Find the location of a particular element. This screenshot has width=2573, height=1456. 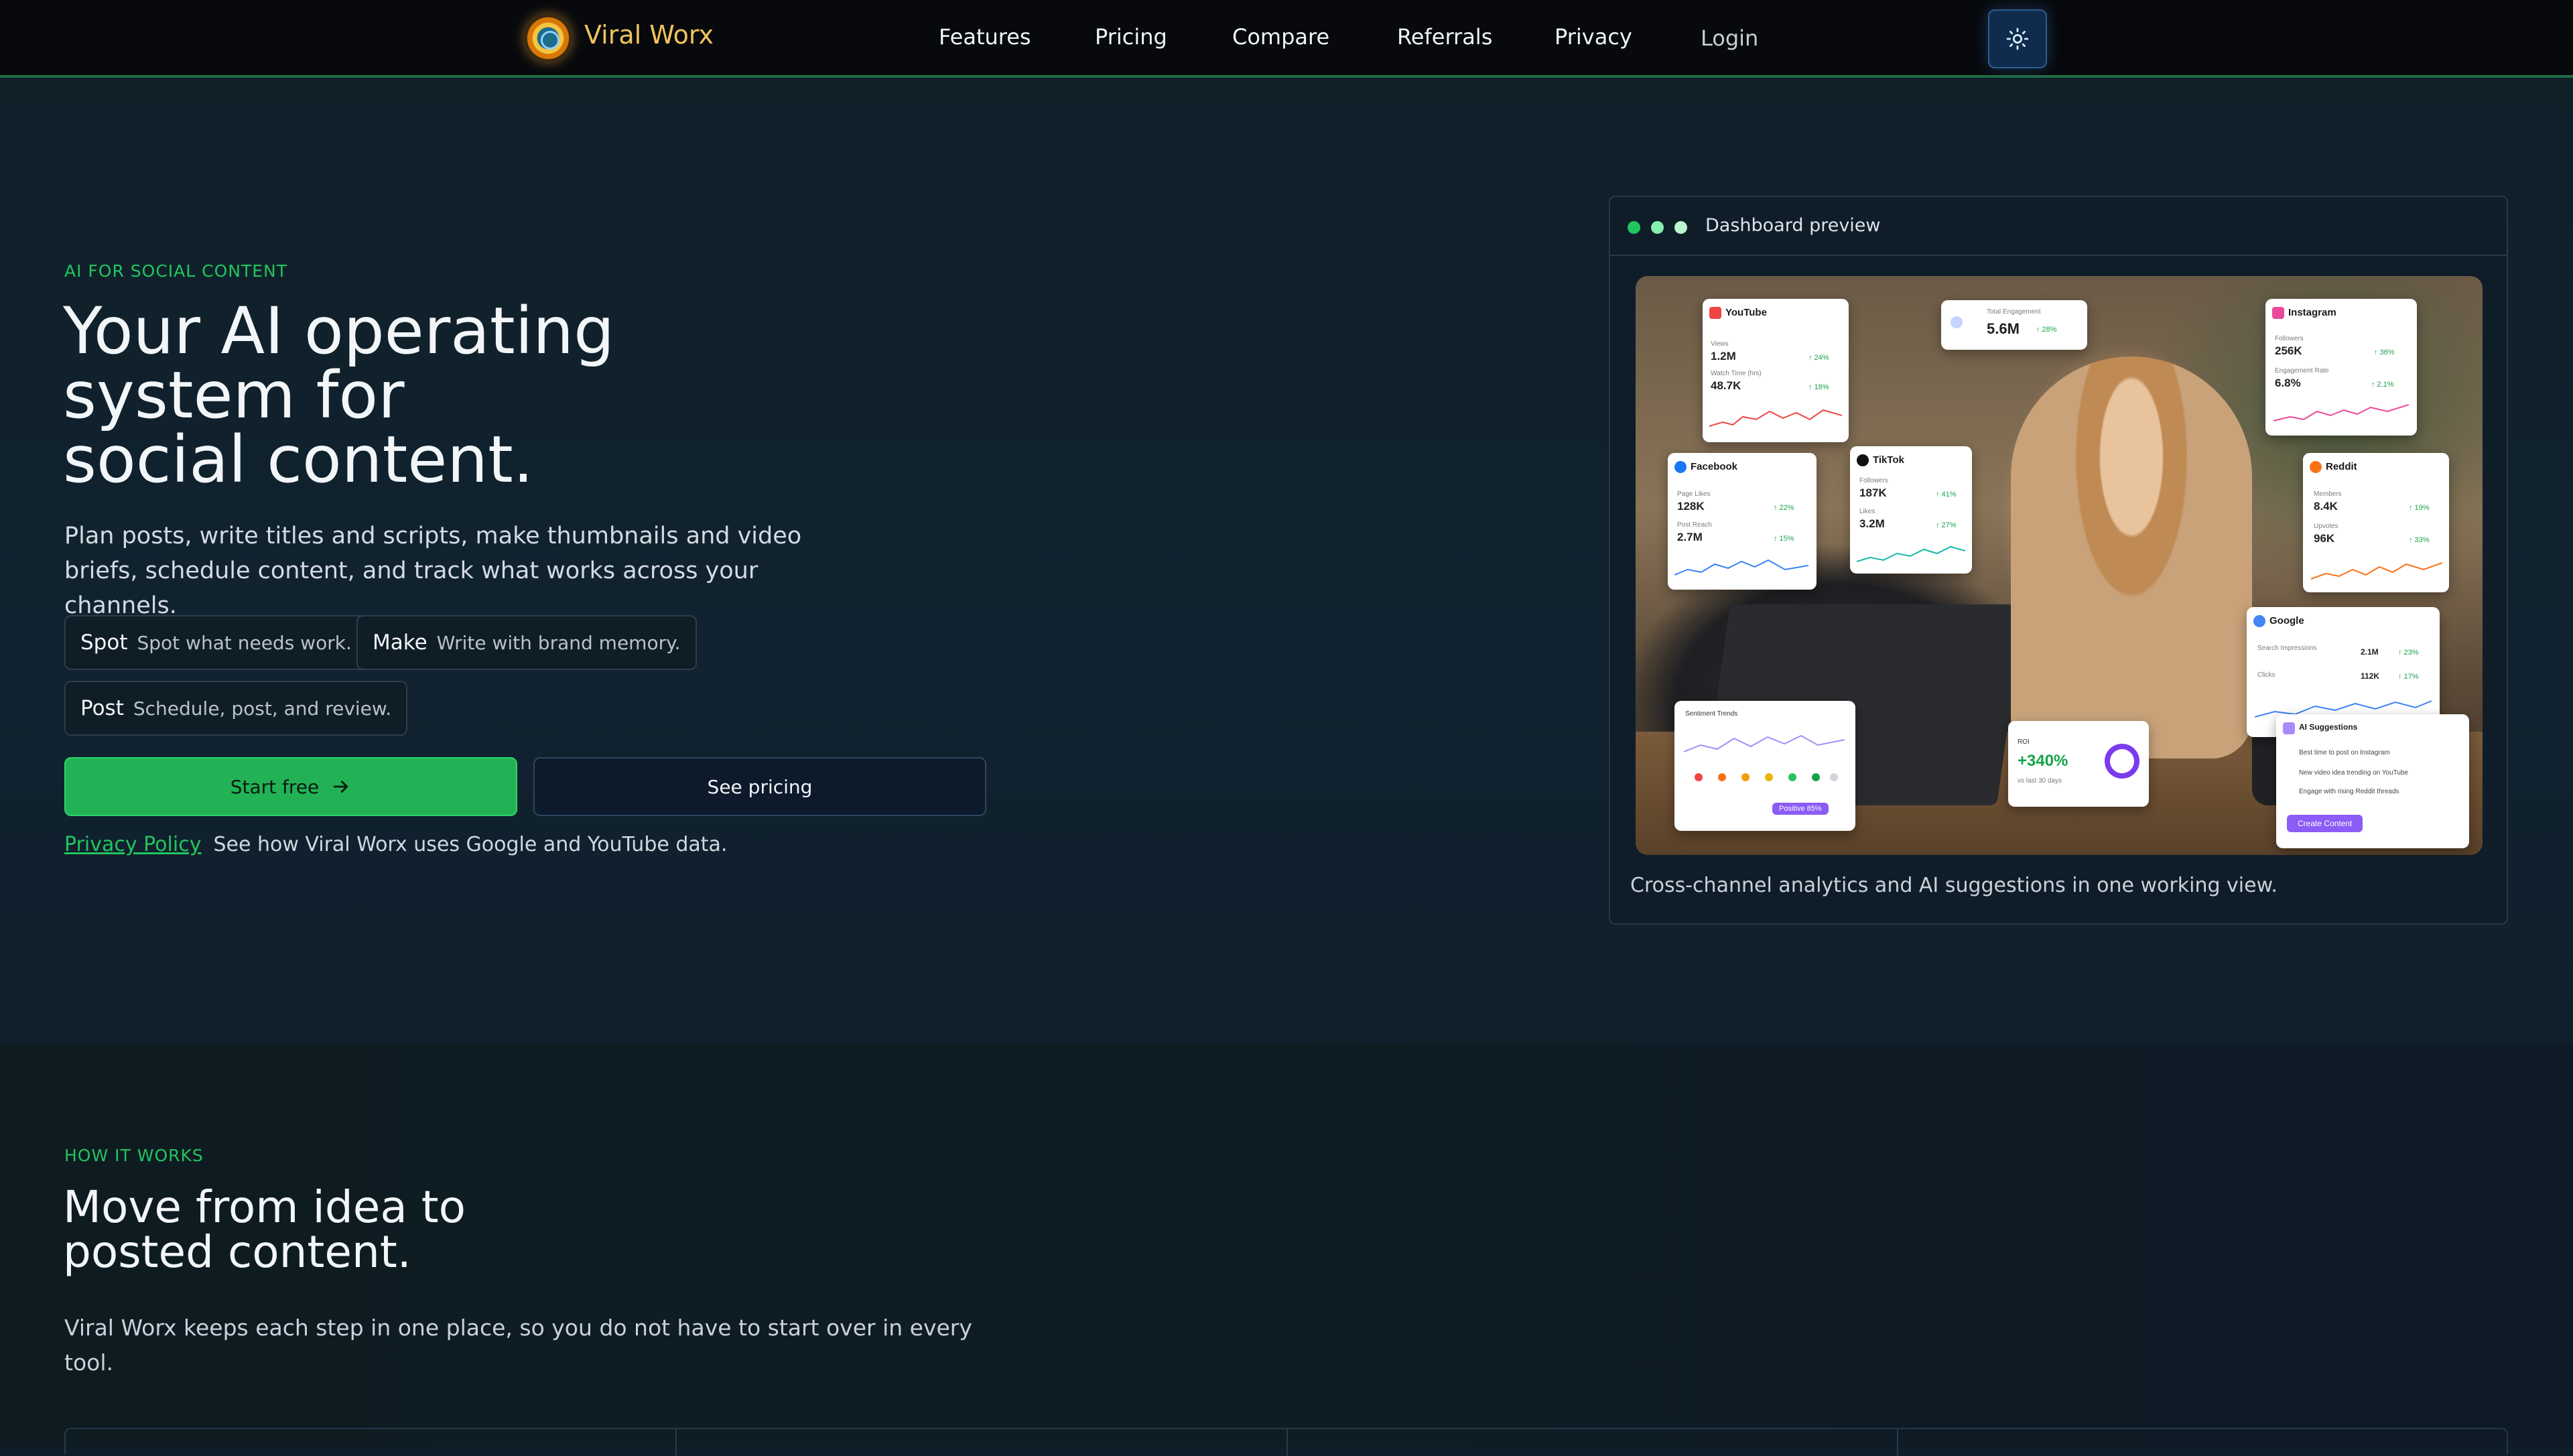

metric-value: 1.2M is located at coordinates (1723, 356).